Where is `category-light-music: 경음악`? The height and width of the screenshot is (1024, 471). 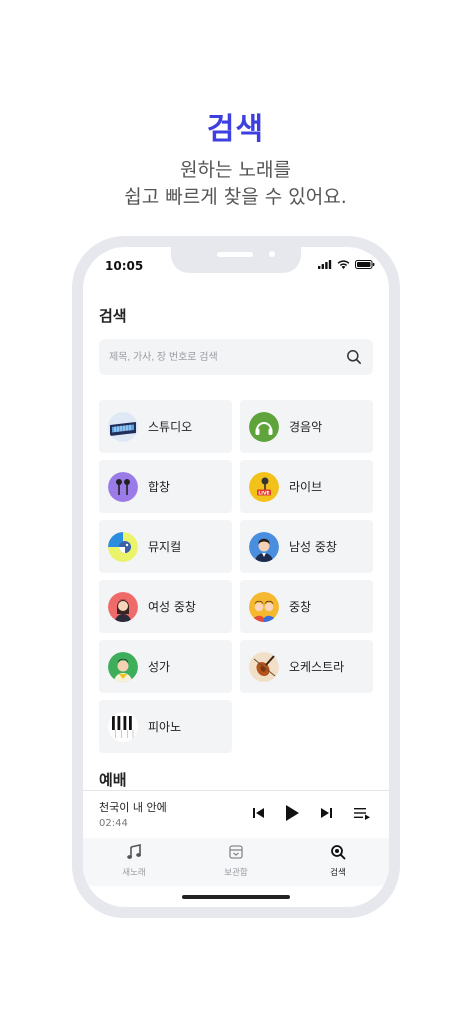
category-light-music: 경음악 is located at coordinates (306, 426).